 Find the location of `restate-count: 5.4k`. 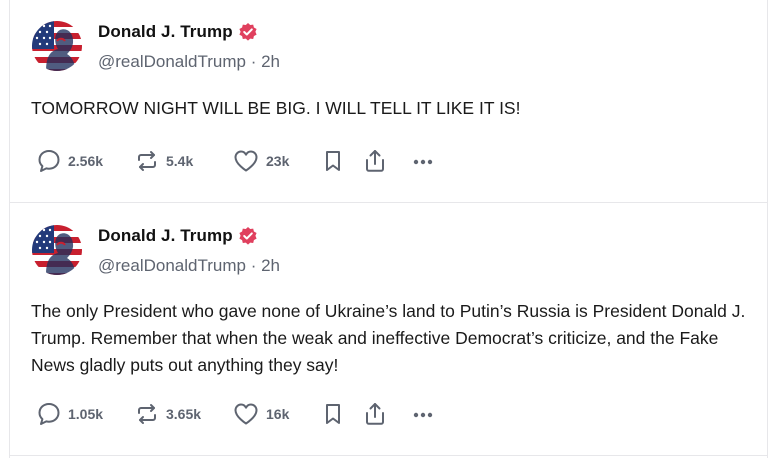

restate-count: 5.4k is located at coordinates (180, 161).